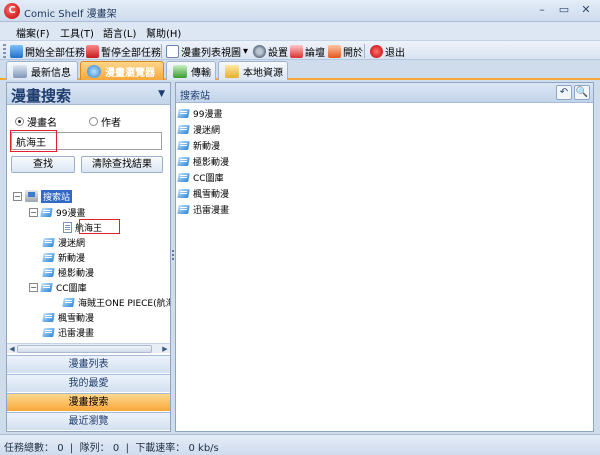 The height and width of the screenshot is (455, 600). I want to click on tab-transfer: 傳輸, so click(191, 70).